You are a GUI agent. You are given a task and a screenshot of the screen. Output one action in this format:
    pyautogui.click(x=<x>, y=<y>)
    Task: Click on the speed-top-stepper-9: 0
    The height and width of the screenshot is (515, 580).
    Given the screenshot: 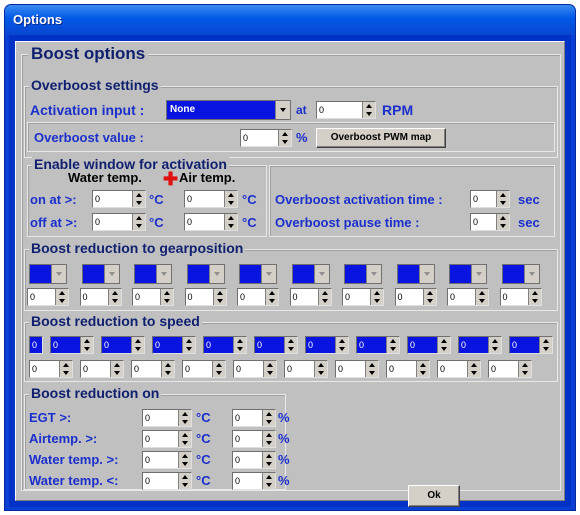 What is the action you would take?
    pyautogui.click(x=480, y=345)
    